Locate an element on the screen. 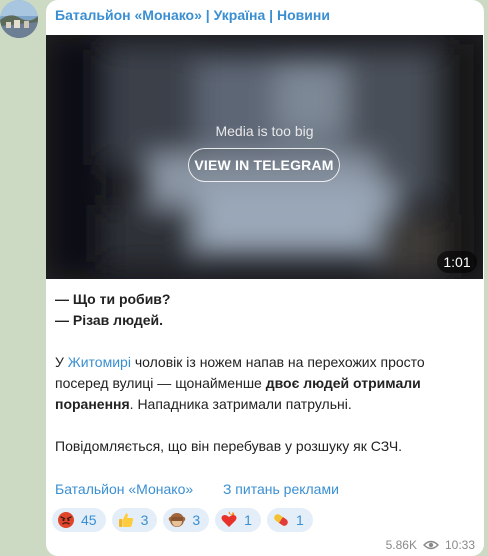 The height and width of the screenshot is (556, 488). dialogue-line-2: — Різав людей. is located at coordinates (109, 320).